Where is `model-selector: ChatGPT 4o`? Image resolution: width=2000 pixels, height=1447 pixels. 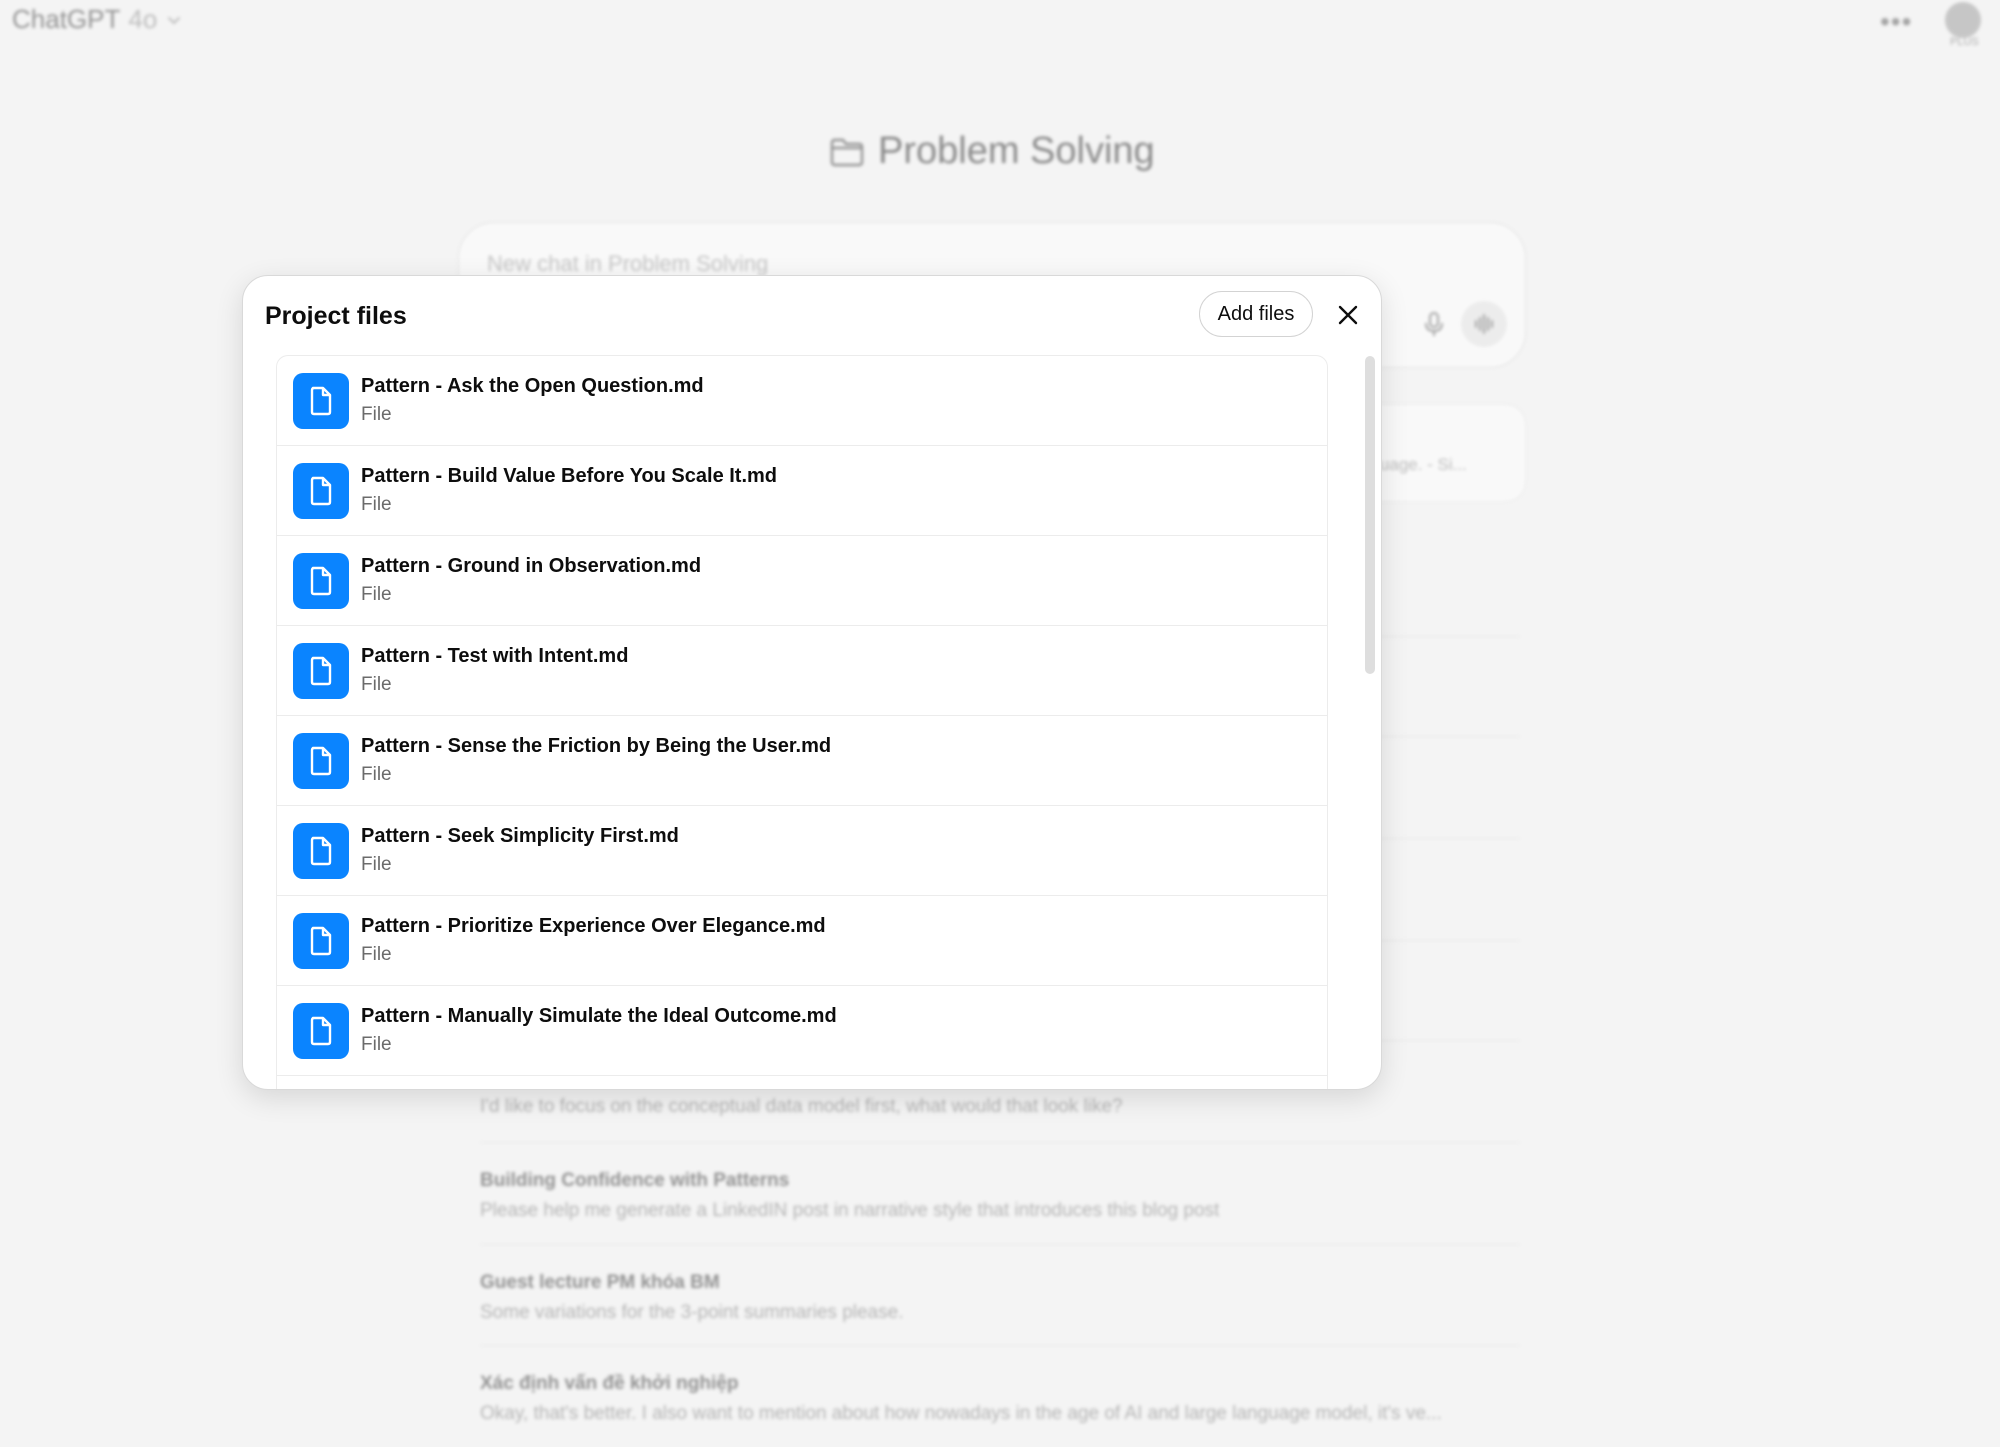
model-selector: ChatGPT 4o is located at coordinates (97, 19).